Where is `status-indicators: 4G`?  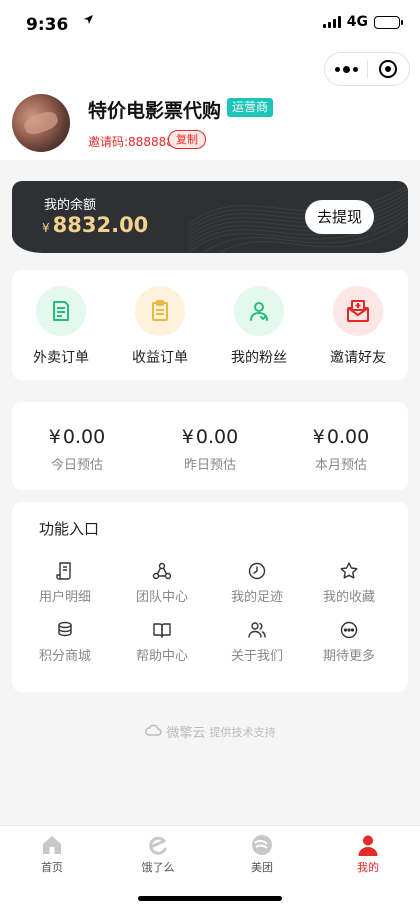 status-indicators: 4G is located at coordinates (362, 22).